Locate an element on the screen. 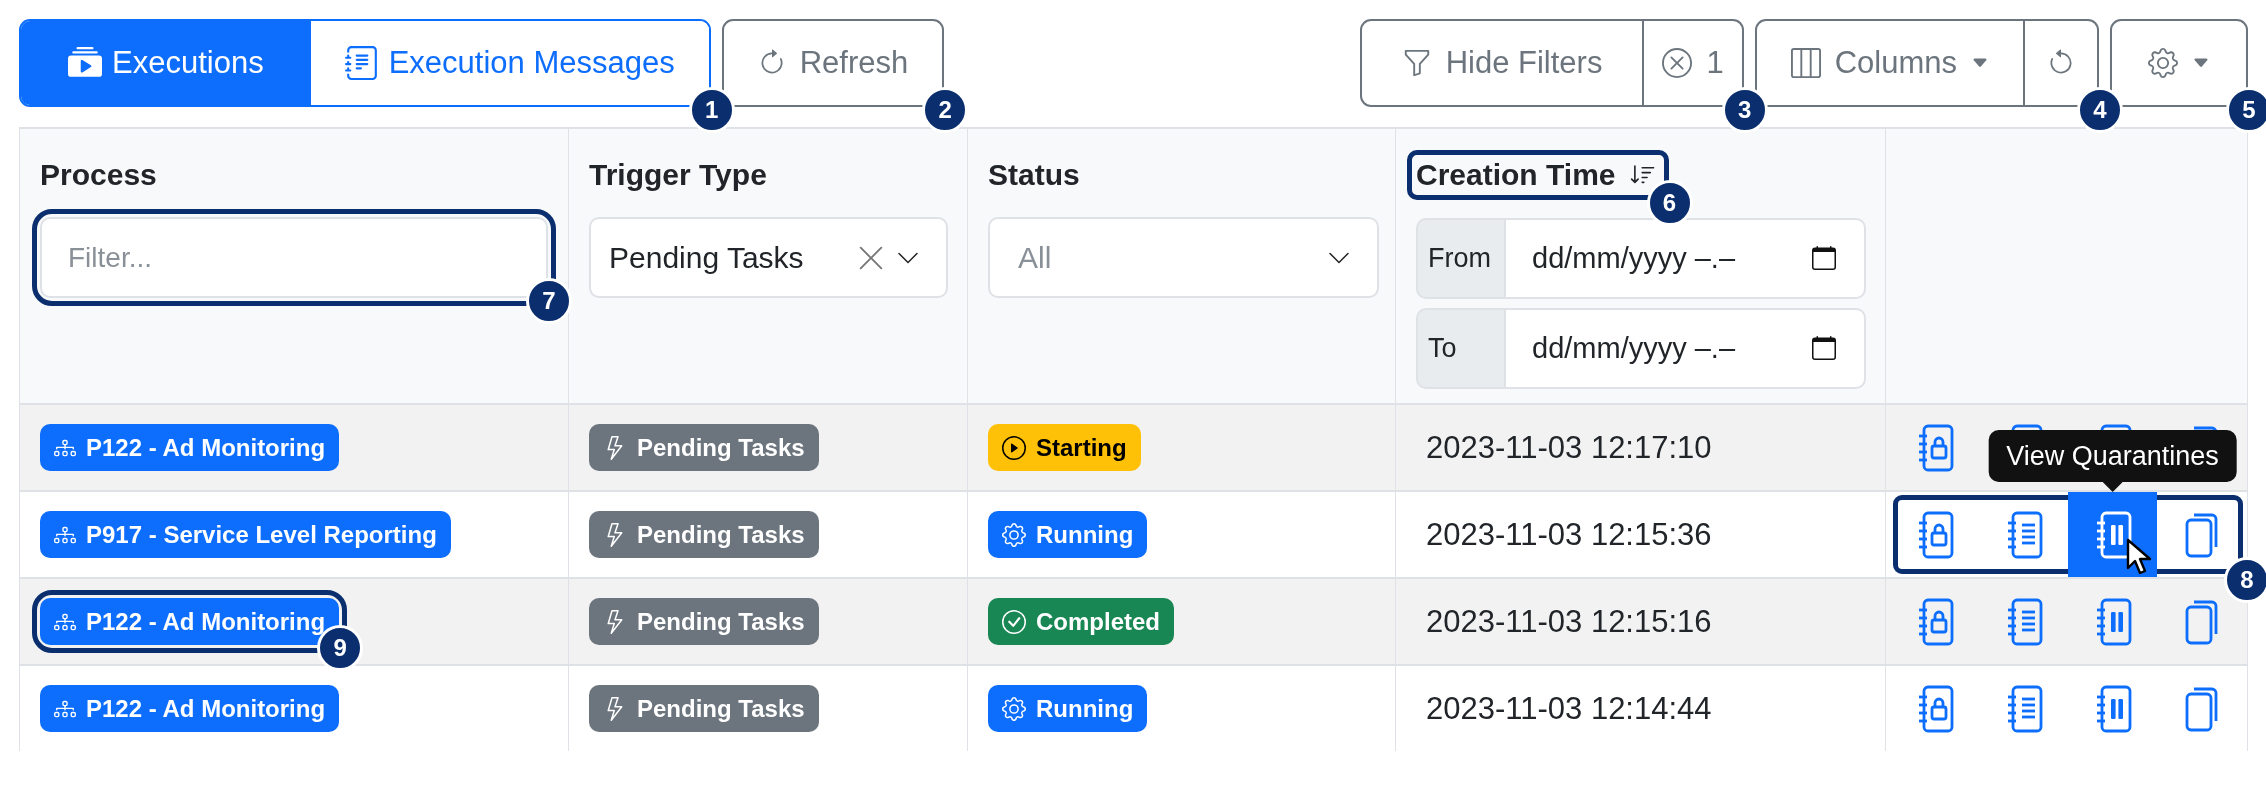 The image size is (2266, 791). tooltip-arrow-icon is located at coordinates (2112, 487).